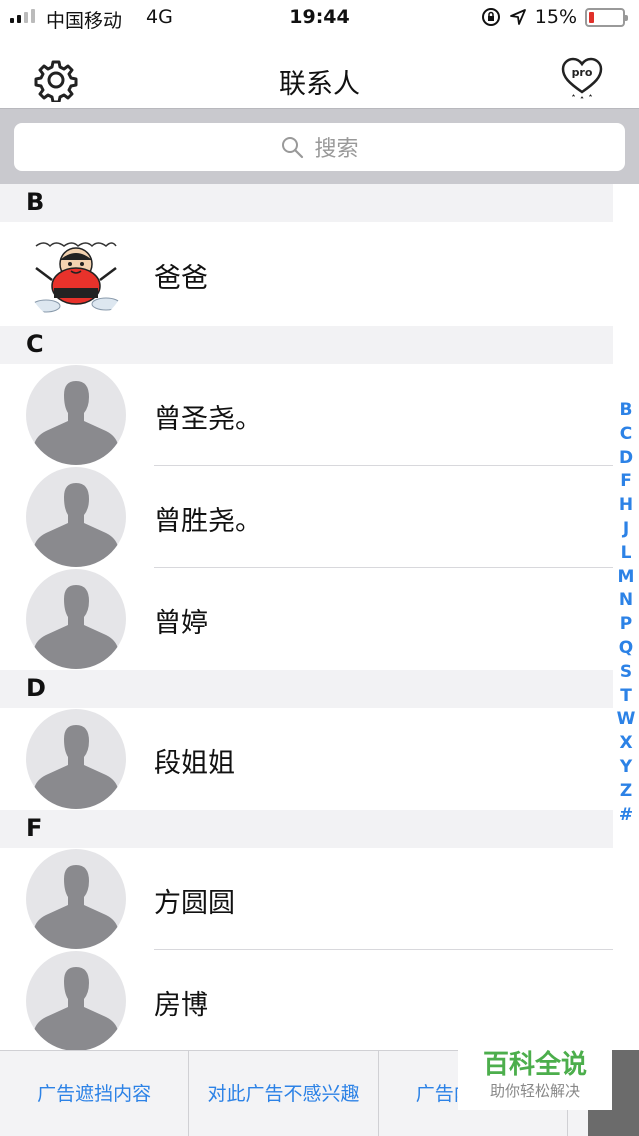 Image resolution: width=639 pixels, height=1136 pixels. Describe the element at coordinates (606, 17) in the screenshot. I see `battery-icon` at that location.